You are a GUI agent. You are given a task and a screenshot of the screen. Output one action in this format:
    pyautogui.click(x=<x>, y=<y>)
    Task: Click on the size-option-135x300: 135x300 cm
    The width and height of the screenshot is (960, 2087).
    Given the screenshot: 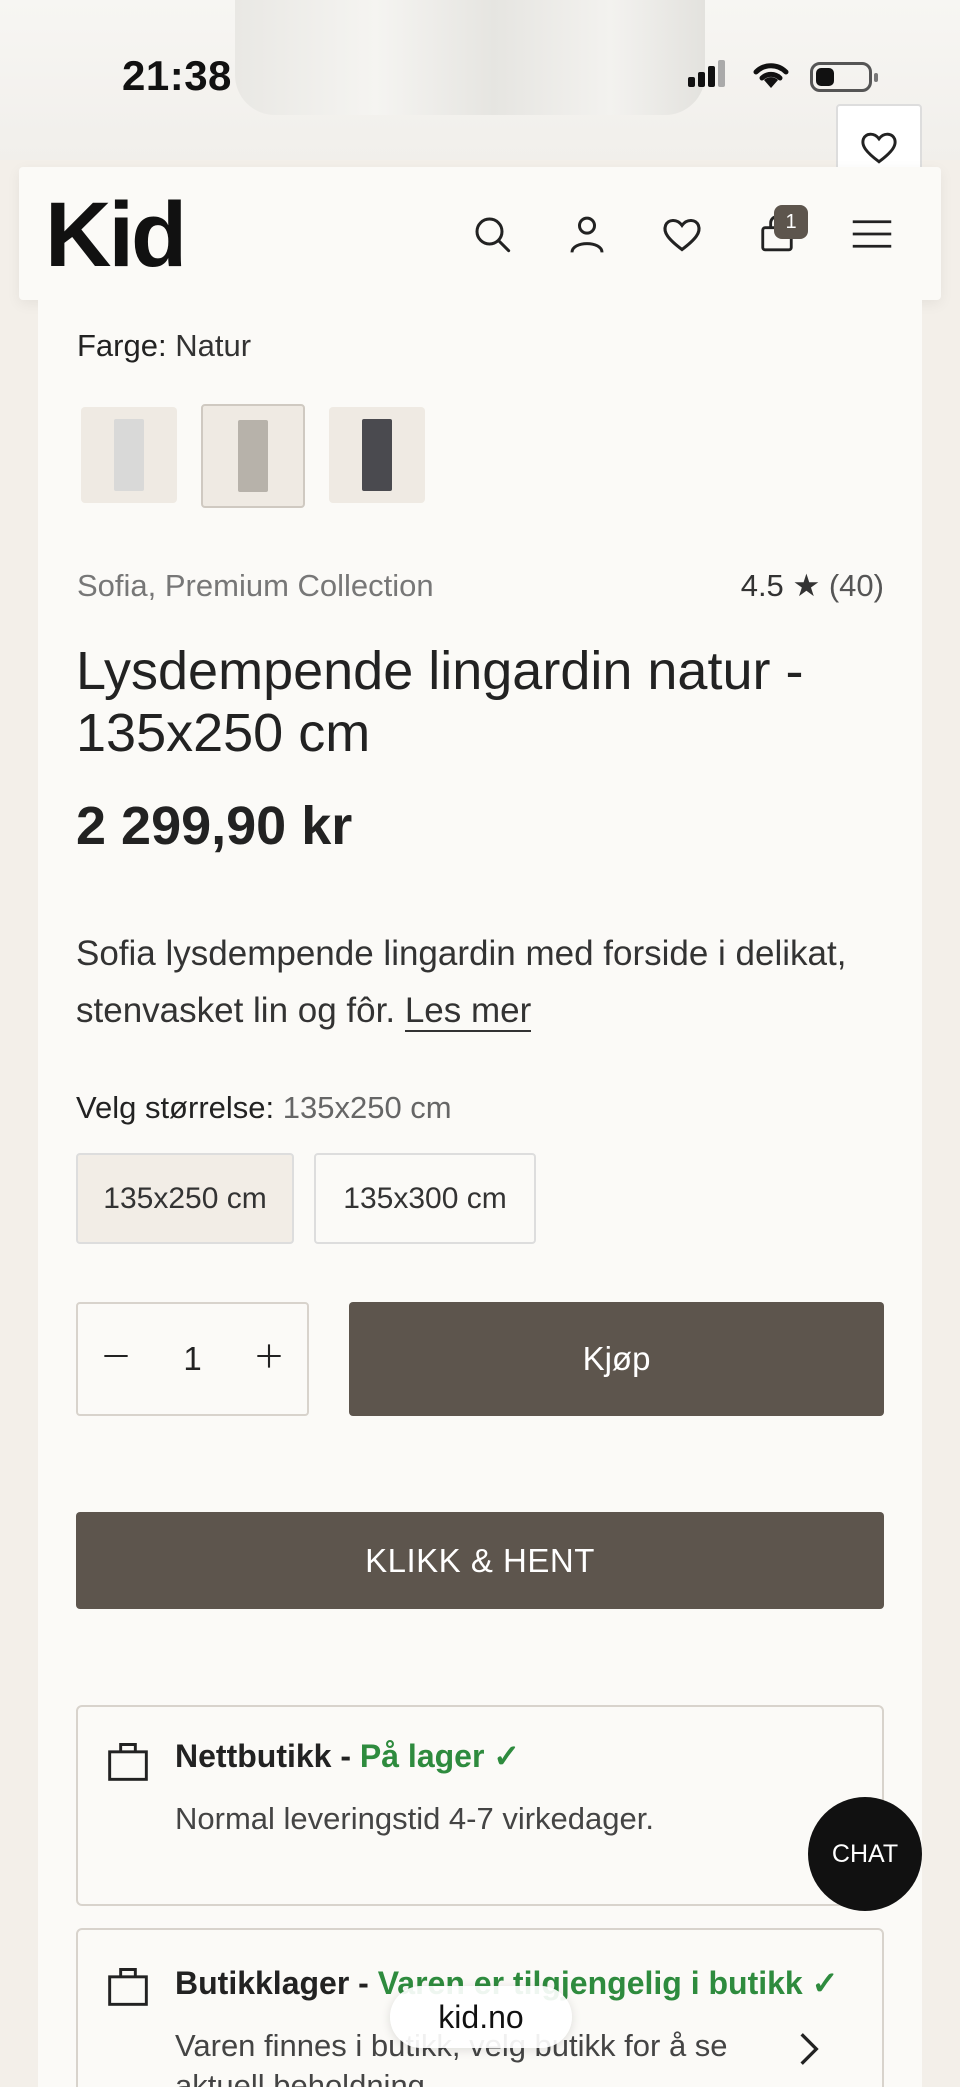 What is the action you would take?
    pyautogui.click(x=425, y=1198)
    